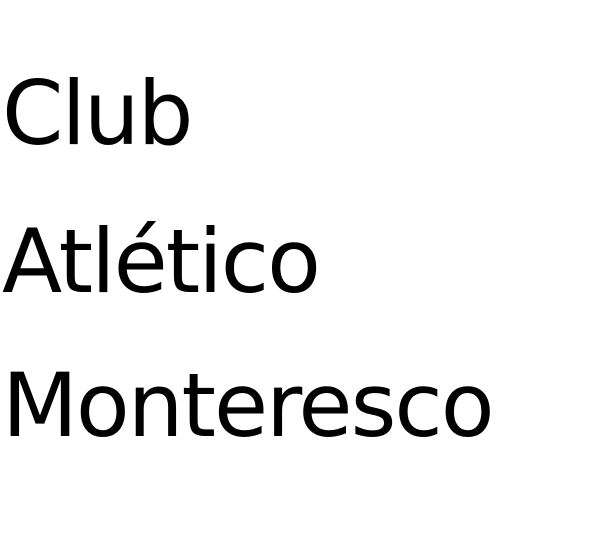 This screenshot has height=560, width=598. What do you see at coordinates (161, 261) in the screenshot?
I see `text-line-atletico: Atlético` at bounding box center [161, 261].